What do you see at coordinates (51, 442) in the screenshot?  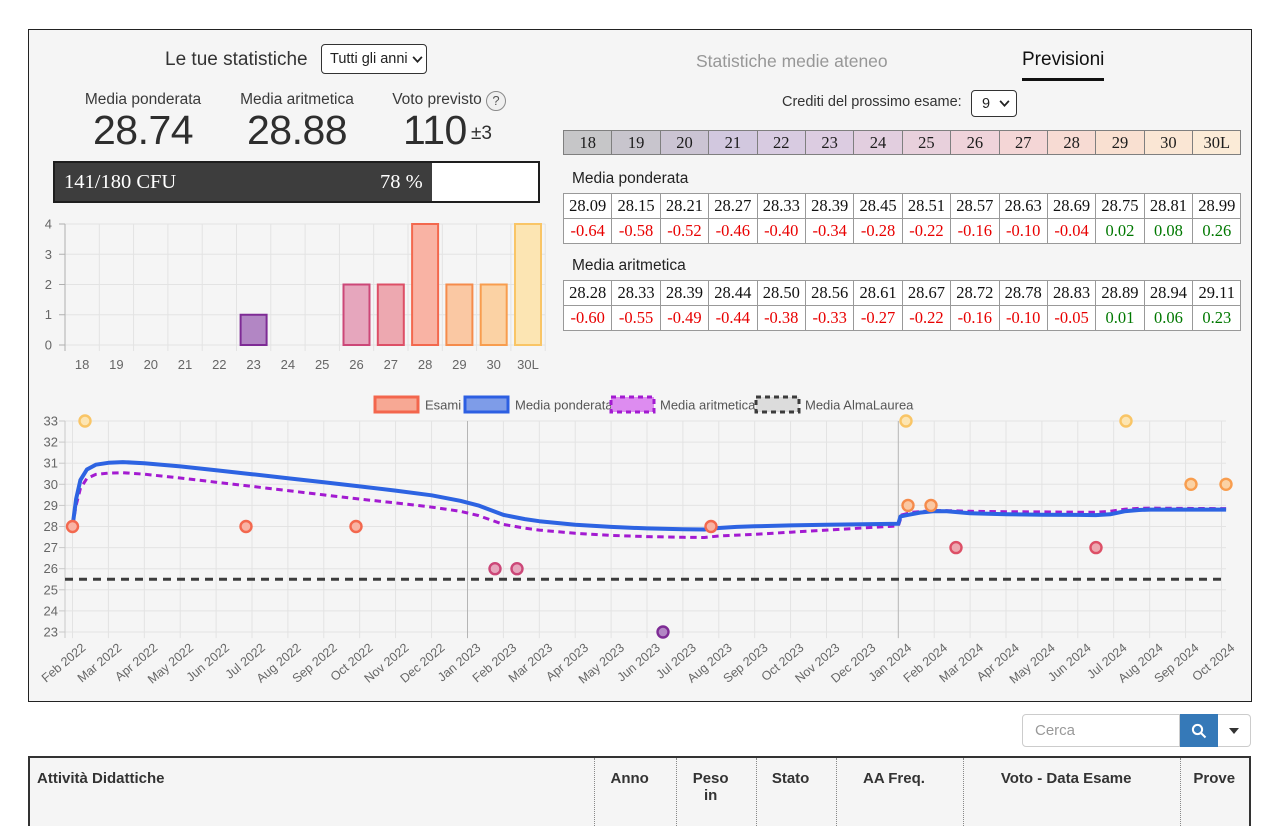 I see `svg-text: 32` at bounding box center [51, 442].